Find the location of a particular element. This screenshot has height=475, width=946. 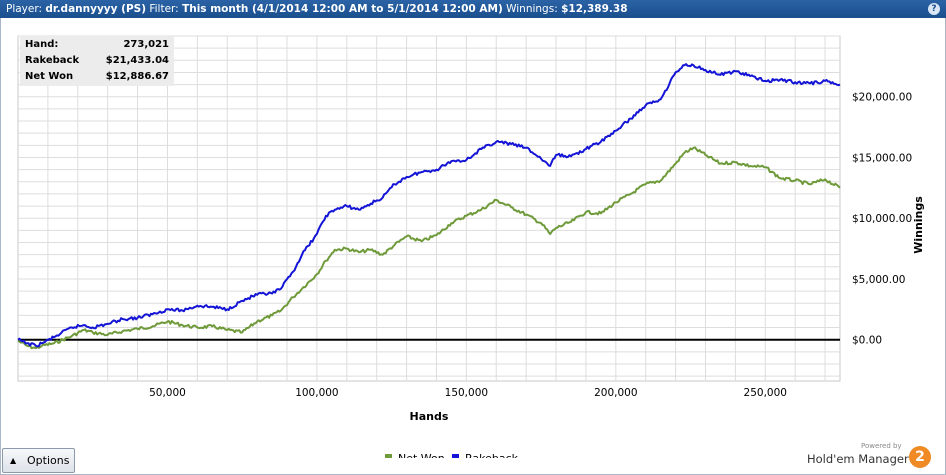

legend: Net Won Rakeback is located at coordinates (452, 455).